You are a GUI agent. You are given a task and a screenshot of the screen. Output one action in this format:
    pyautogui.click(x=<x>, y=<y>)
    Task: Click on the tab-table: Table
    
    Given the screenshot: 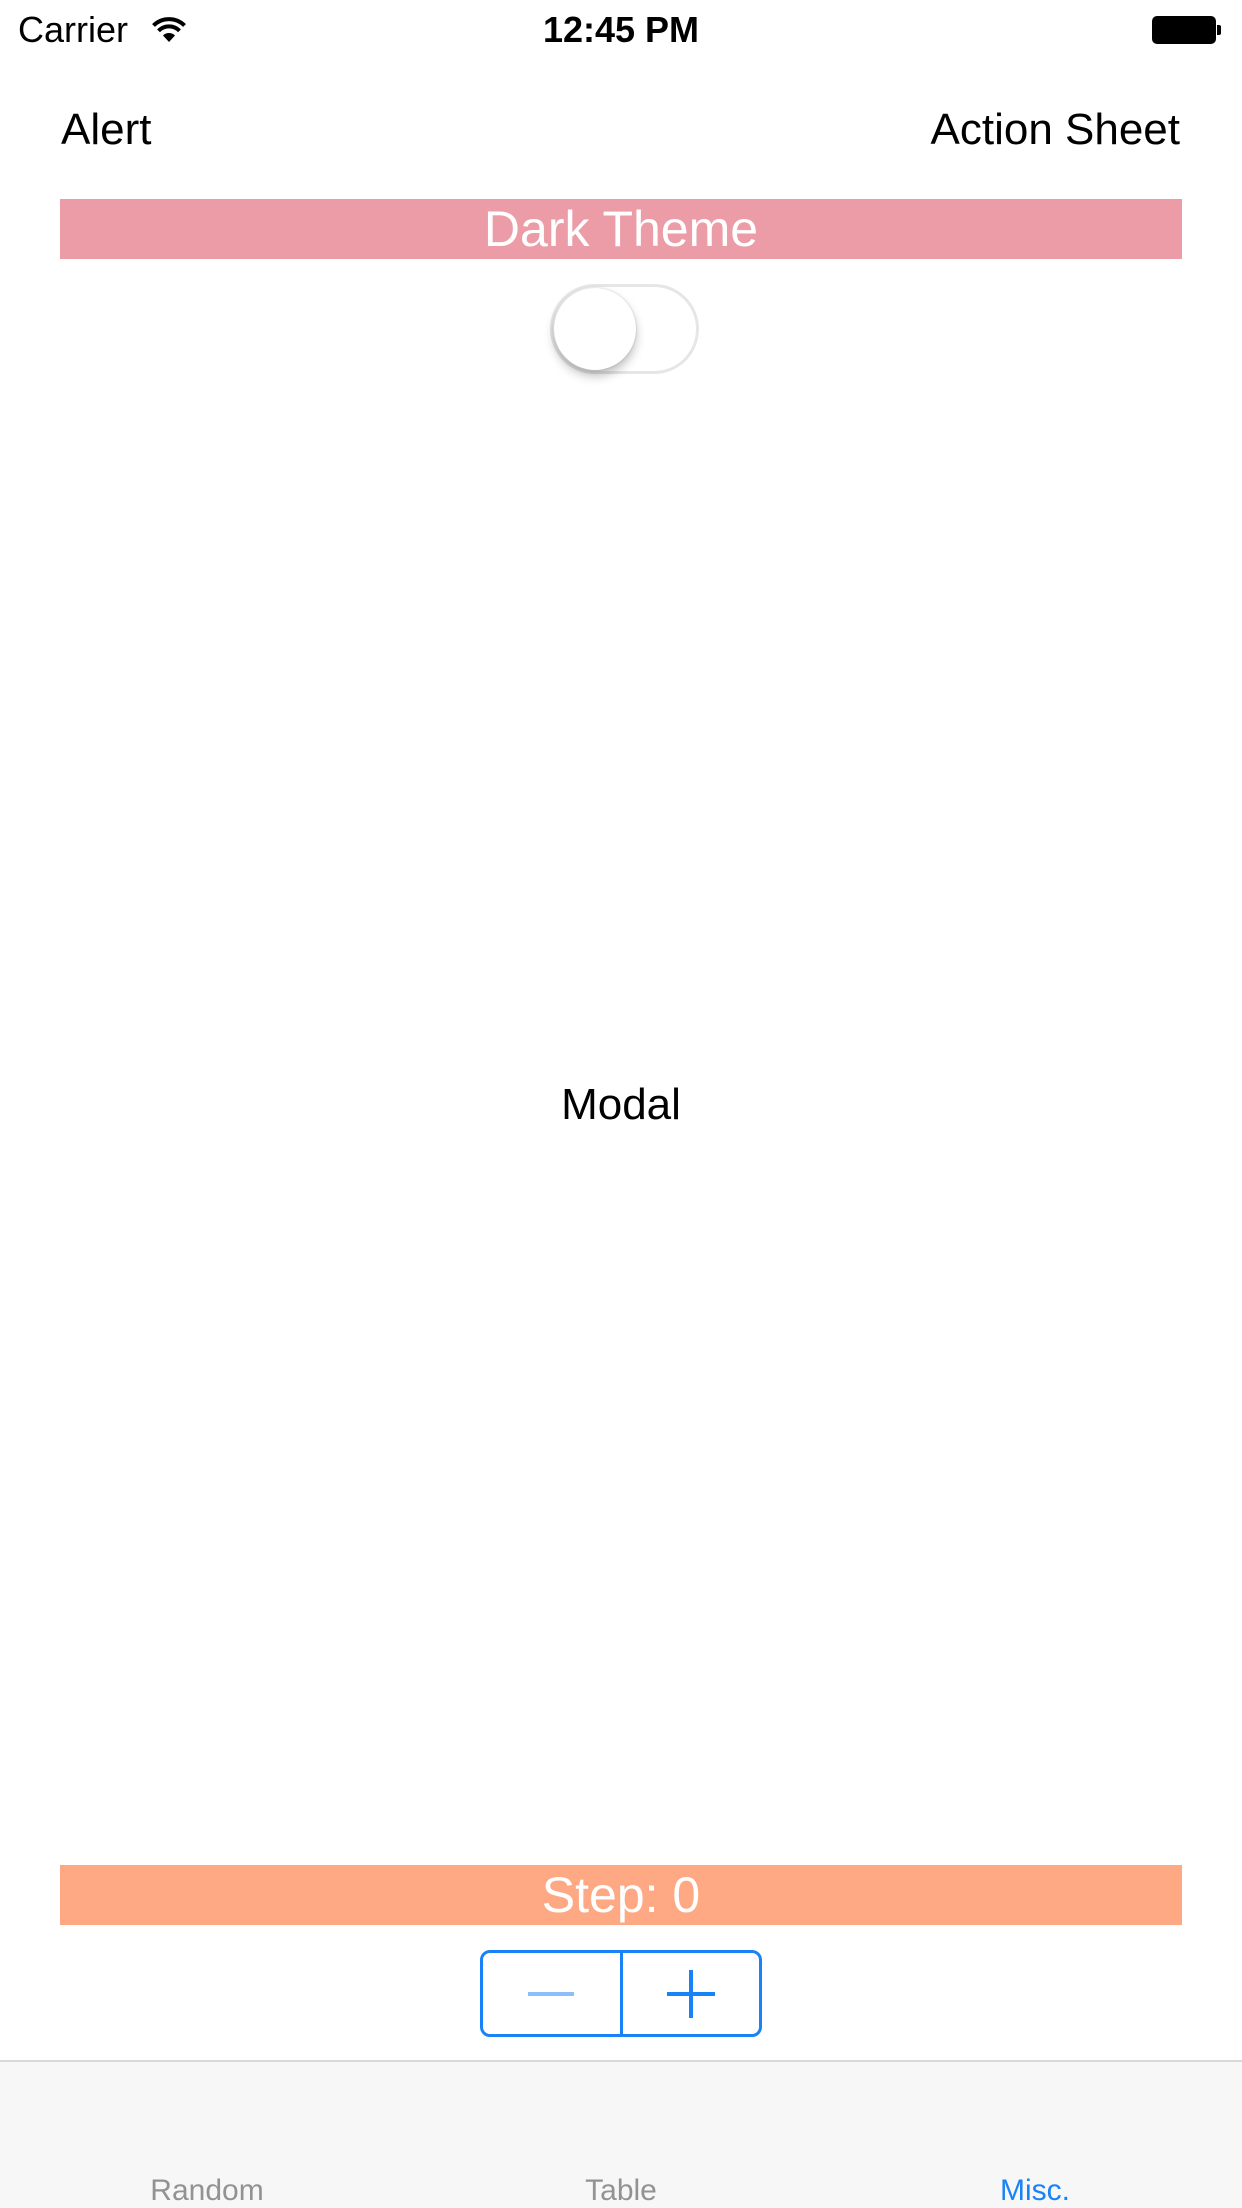 What is the action you would take?
    pyautogui.click(x=621, y=2135)
    